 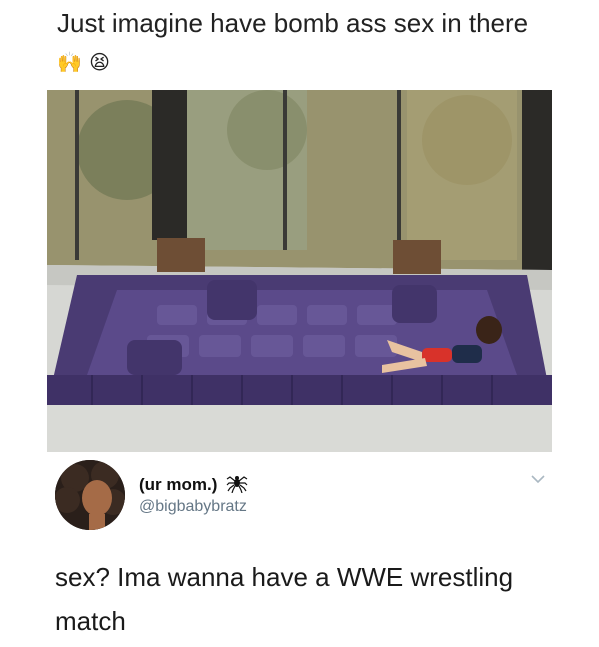 What do you see at coordinates (417, 257) in the screenshot?
I see `right-side-table` at bounding box center [417, 257].